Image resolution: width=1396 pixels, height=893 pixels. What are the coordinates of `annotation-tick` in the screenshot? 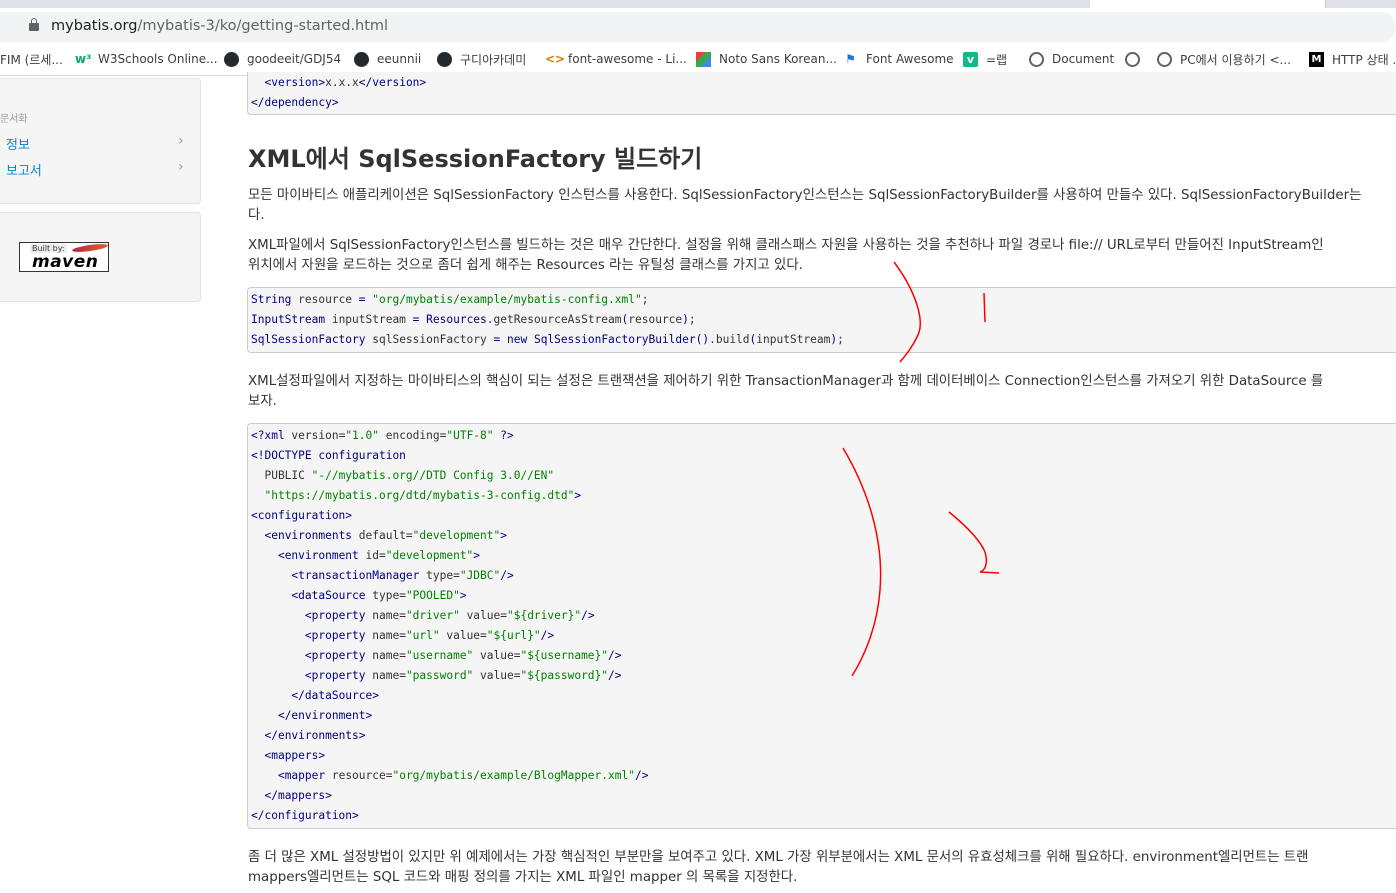 It's located at (984, 307).